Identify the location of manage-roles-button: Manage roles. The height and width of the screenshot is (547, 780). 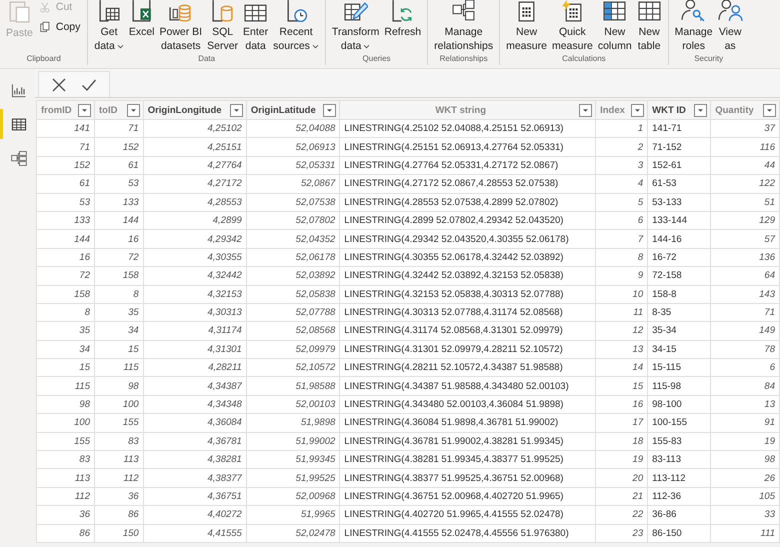
(693, 26).